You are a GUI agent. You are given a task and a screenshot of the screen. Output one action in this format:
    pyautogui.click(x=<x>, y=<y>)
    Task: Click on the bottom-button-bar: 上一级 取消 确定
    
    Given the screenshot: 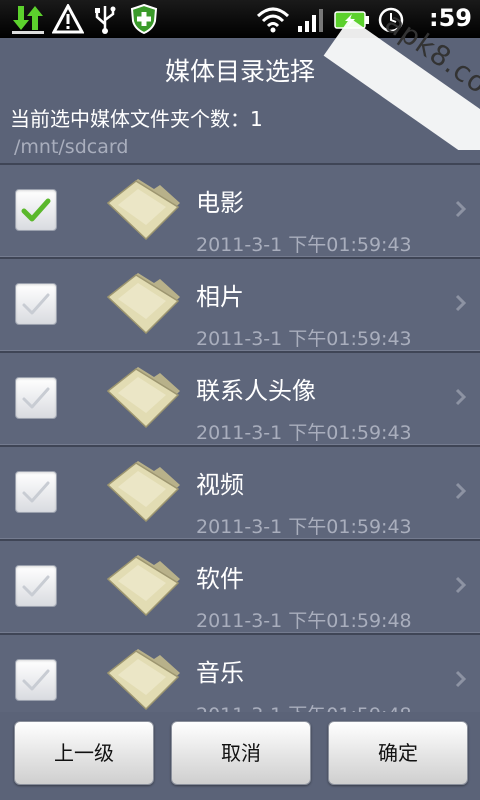 What is the action you would take?
    pyautogui.click(x=240, y=756)
    